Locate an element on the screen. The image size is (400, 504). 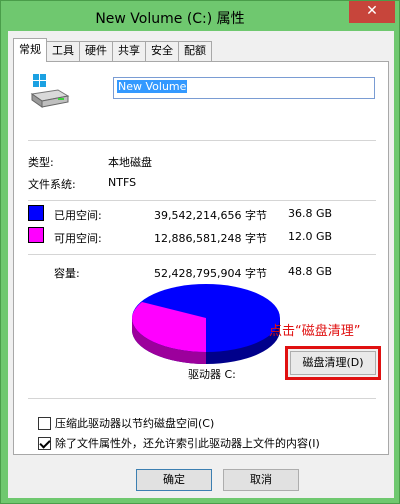
volume-name-input: New Volume is located at coordinates (244, 88).